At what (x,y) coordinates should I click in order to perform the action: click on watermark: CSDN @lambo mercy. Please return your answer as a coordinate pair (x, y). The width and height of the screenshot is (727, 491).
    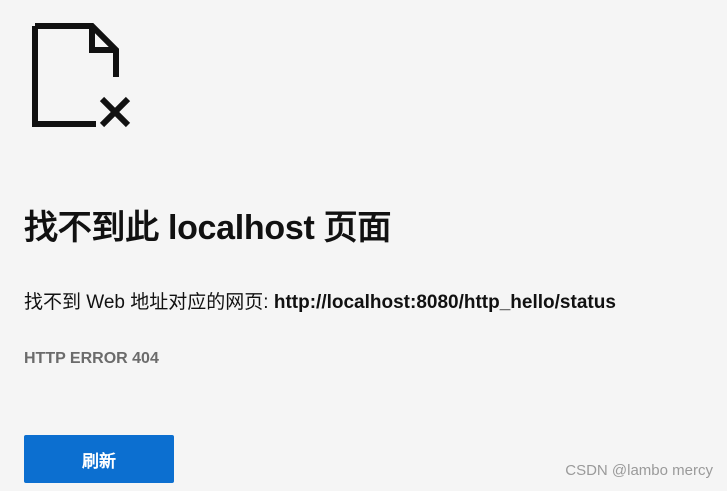
    Looking at the image, I should click on (639, 470).